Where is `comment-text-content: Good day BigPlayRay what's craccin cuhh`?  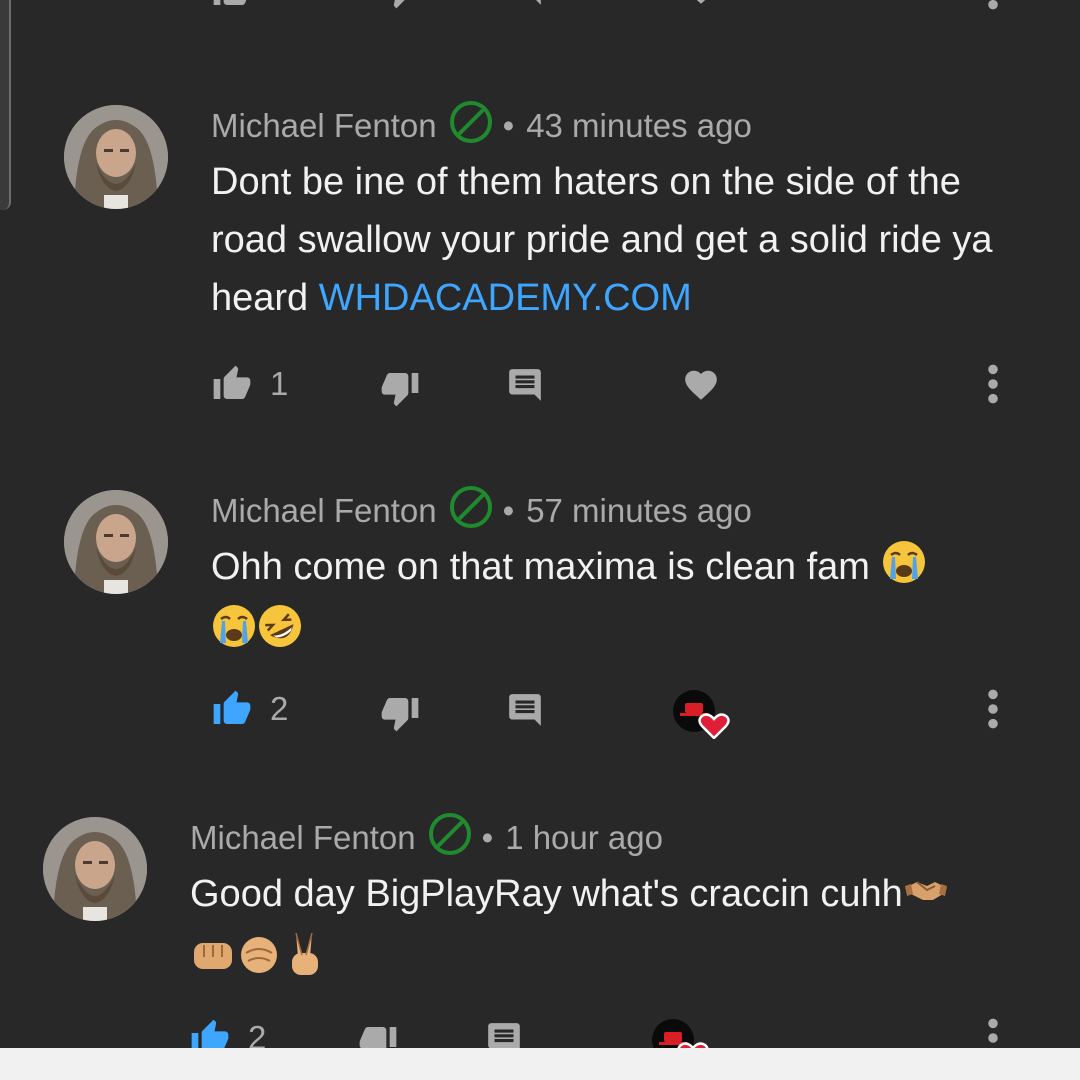
comment-text-content: Good day BigPlayRay what's craccin cuhh is located at coordinates (546, 894).